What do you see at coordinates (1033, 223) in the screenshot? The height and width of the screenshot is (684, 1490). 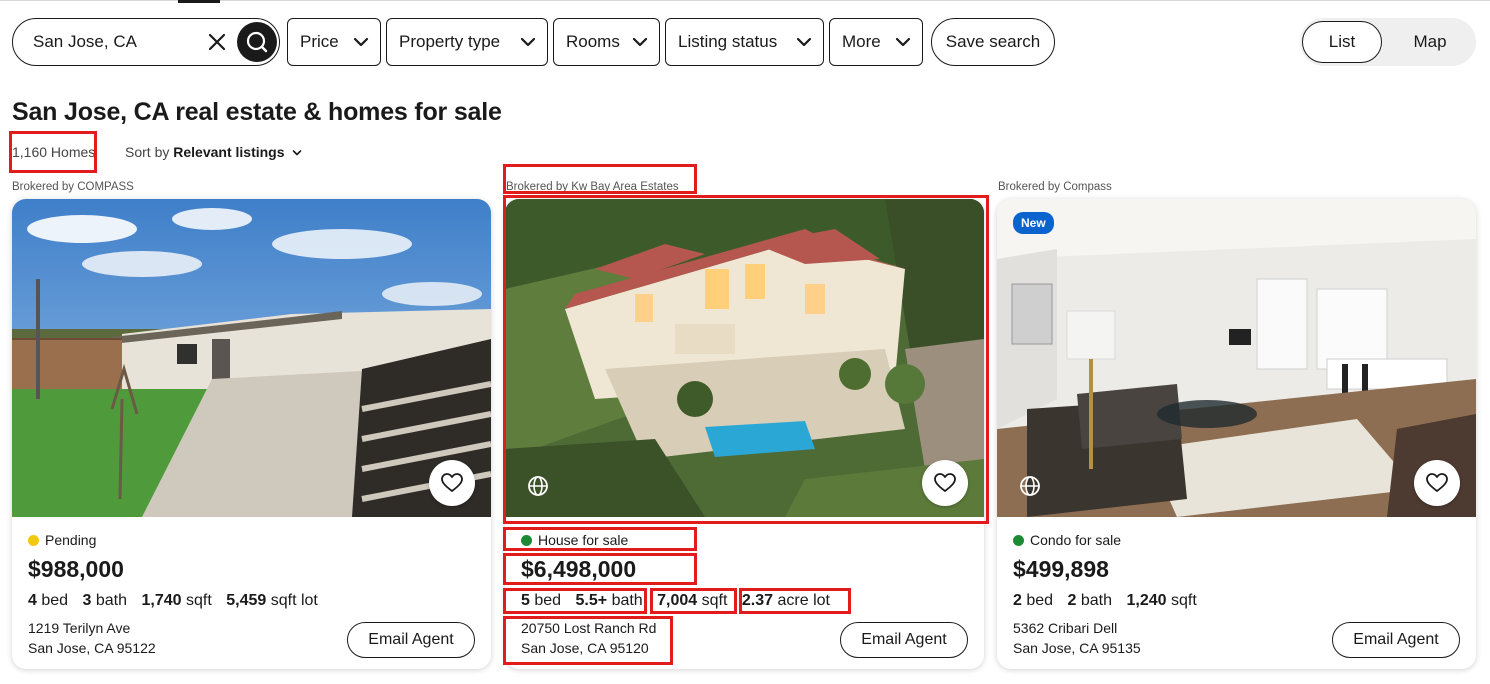 I see `new-badge: New` at bounding box center [1033, 223].